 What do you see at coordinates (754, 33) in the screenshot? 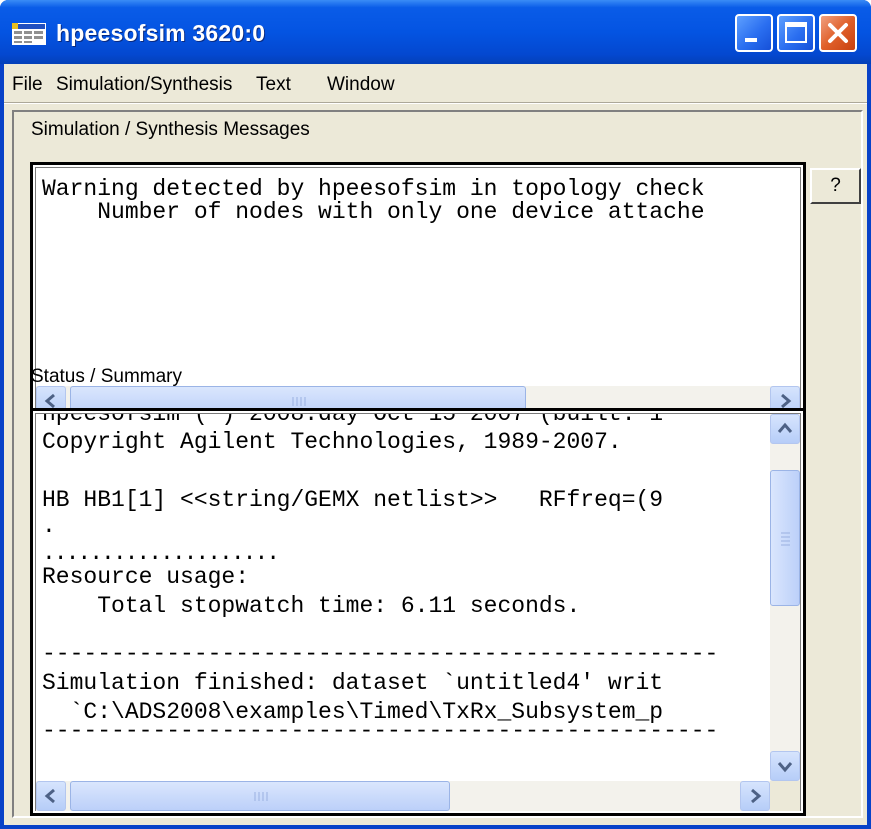
I see `minimize-button` at bounding box center [754, 33].